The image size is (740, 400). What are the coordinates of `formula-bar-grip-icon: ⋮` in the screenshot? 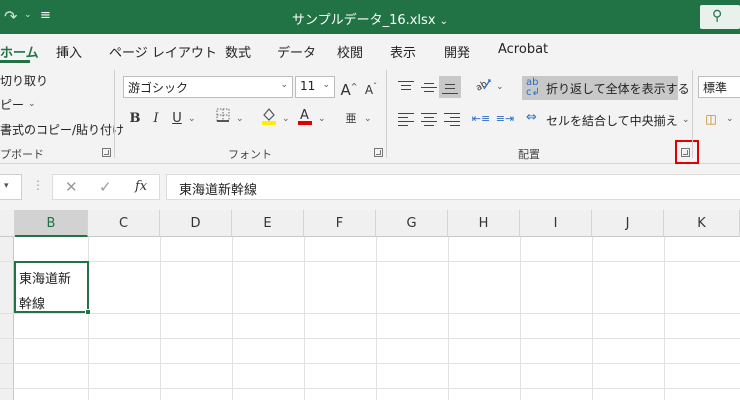 It's located at (38, 185).